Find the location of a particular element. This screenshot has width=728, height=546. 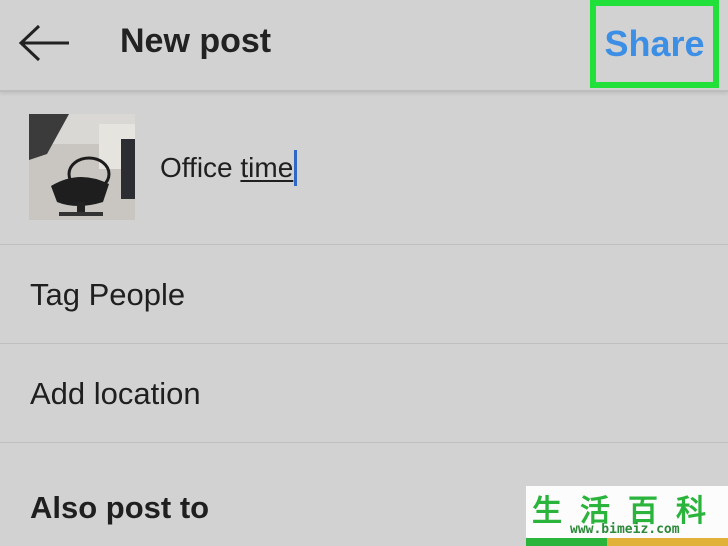

share-button: Share is located at coordinates (654, 44).